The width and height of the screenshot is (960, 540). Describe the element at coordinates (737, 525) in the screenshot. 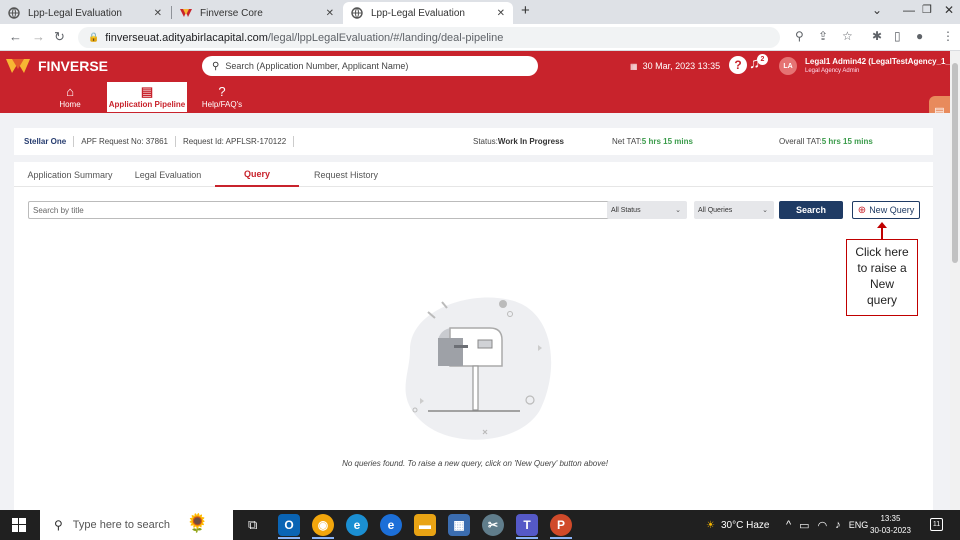

I see `weather-widget: ☀ 30°C Haze` at that location.